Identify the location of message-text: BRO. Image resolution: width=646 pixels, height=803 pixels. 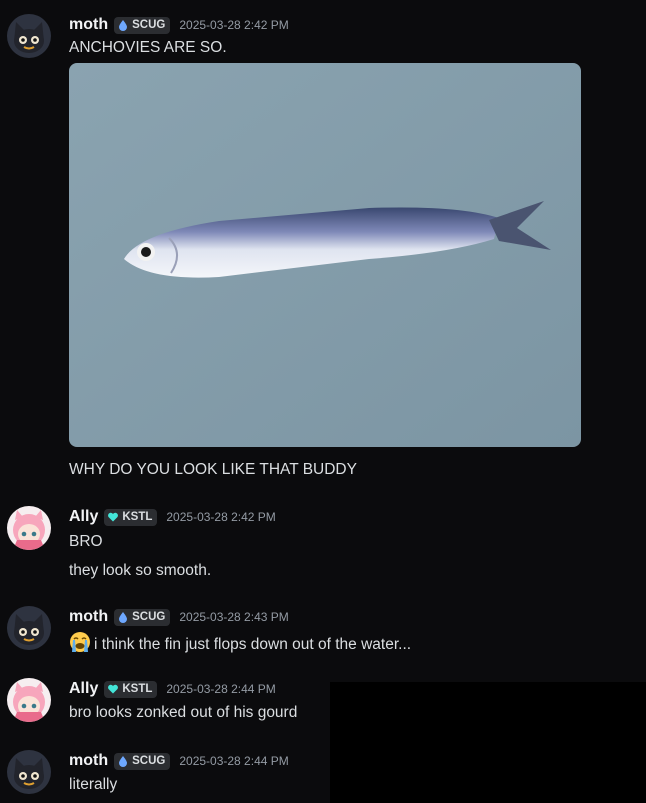
(86, 541).